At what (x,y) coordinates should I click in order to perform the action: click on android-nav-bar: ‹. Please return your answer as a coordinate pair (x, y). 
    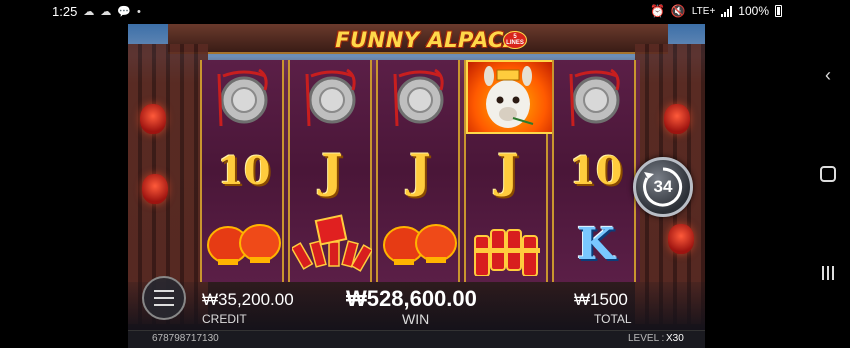
    Looking at the image, I should click on (827, 174).